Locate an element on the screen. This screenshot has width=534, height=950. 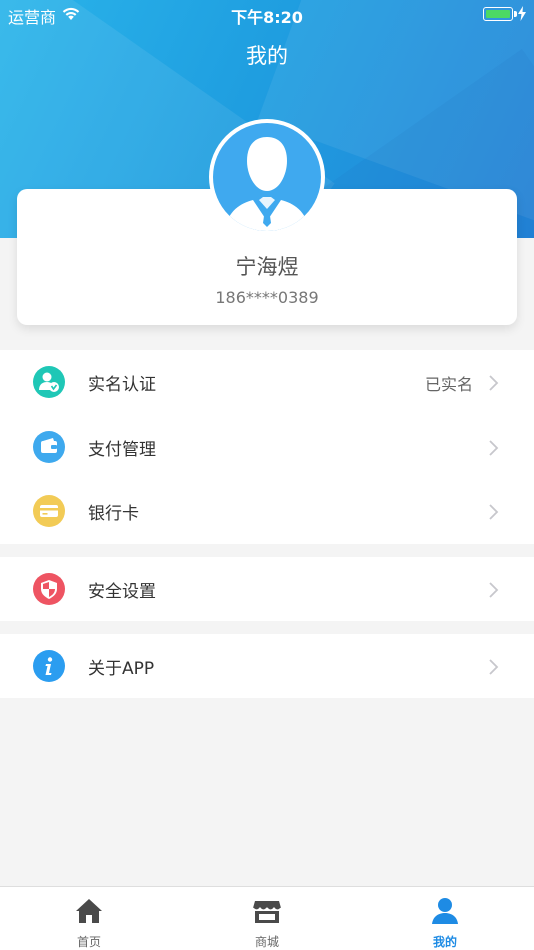
tab-label: 我的 is located at coordinates (444, 942).